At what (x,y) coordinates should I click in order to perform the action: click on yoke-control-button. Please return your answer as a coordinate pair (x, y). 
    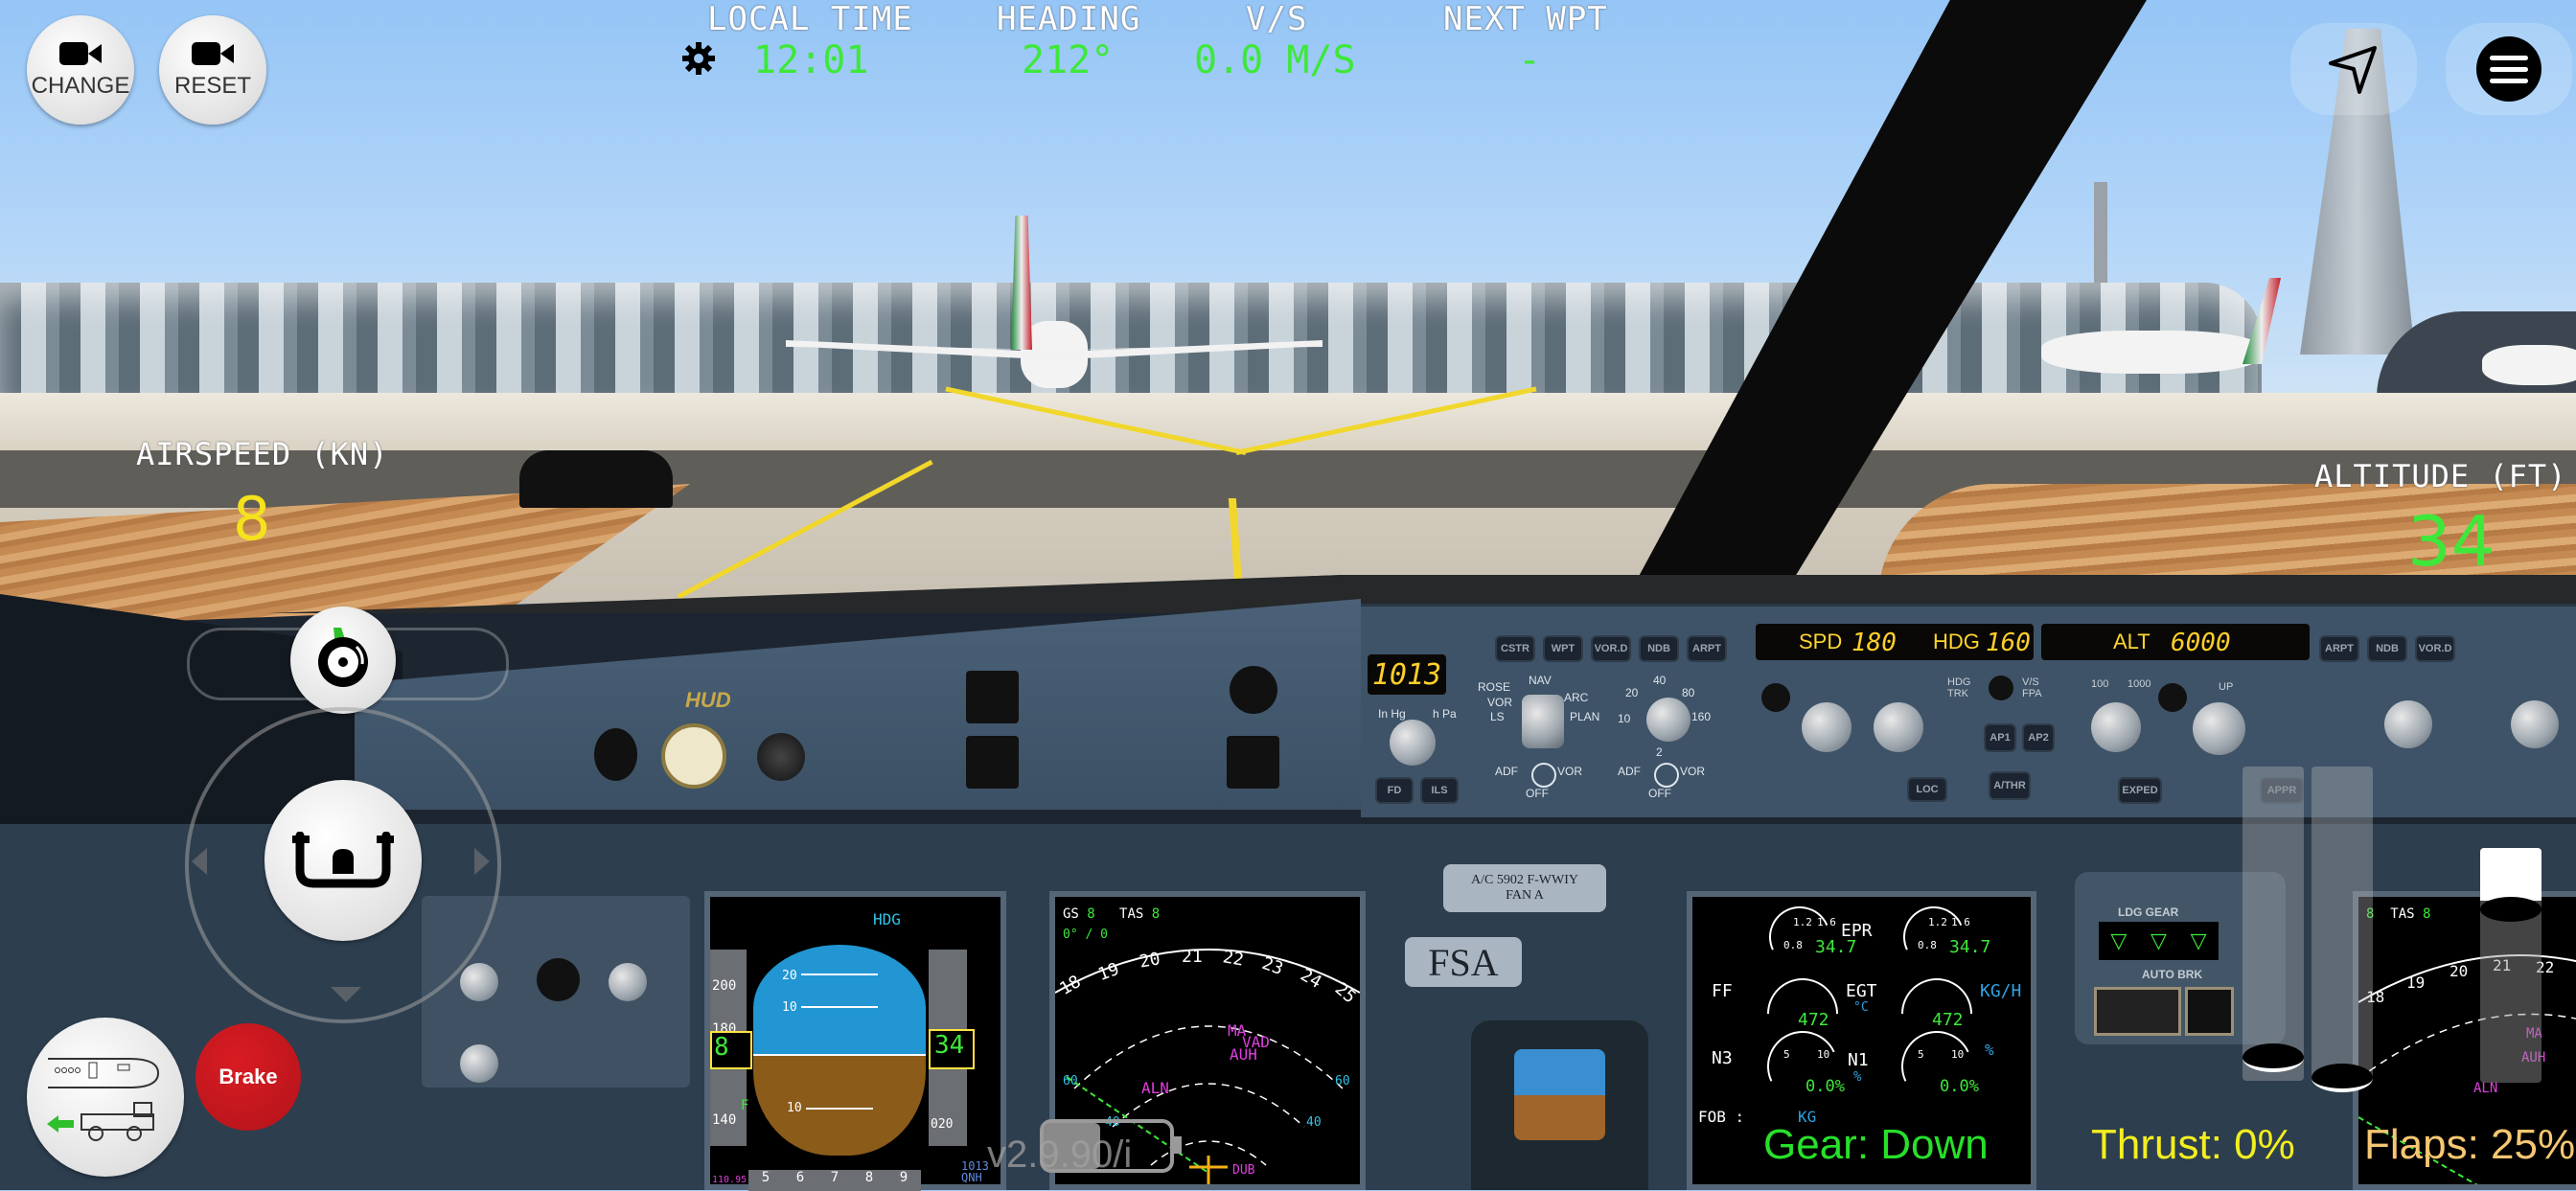
    Looking at the image, I should click on (343, 860).